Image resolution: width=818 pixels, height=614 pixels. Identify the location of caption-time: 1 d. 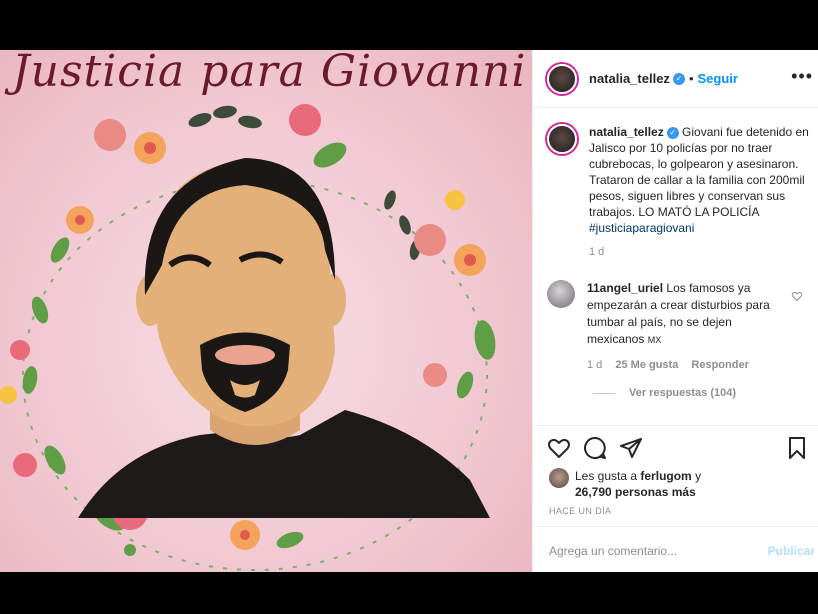
(597, 252).